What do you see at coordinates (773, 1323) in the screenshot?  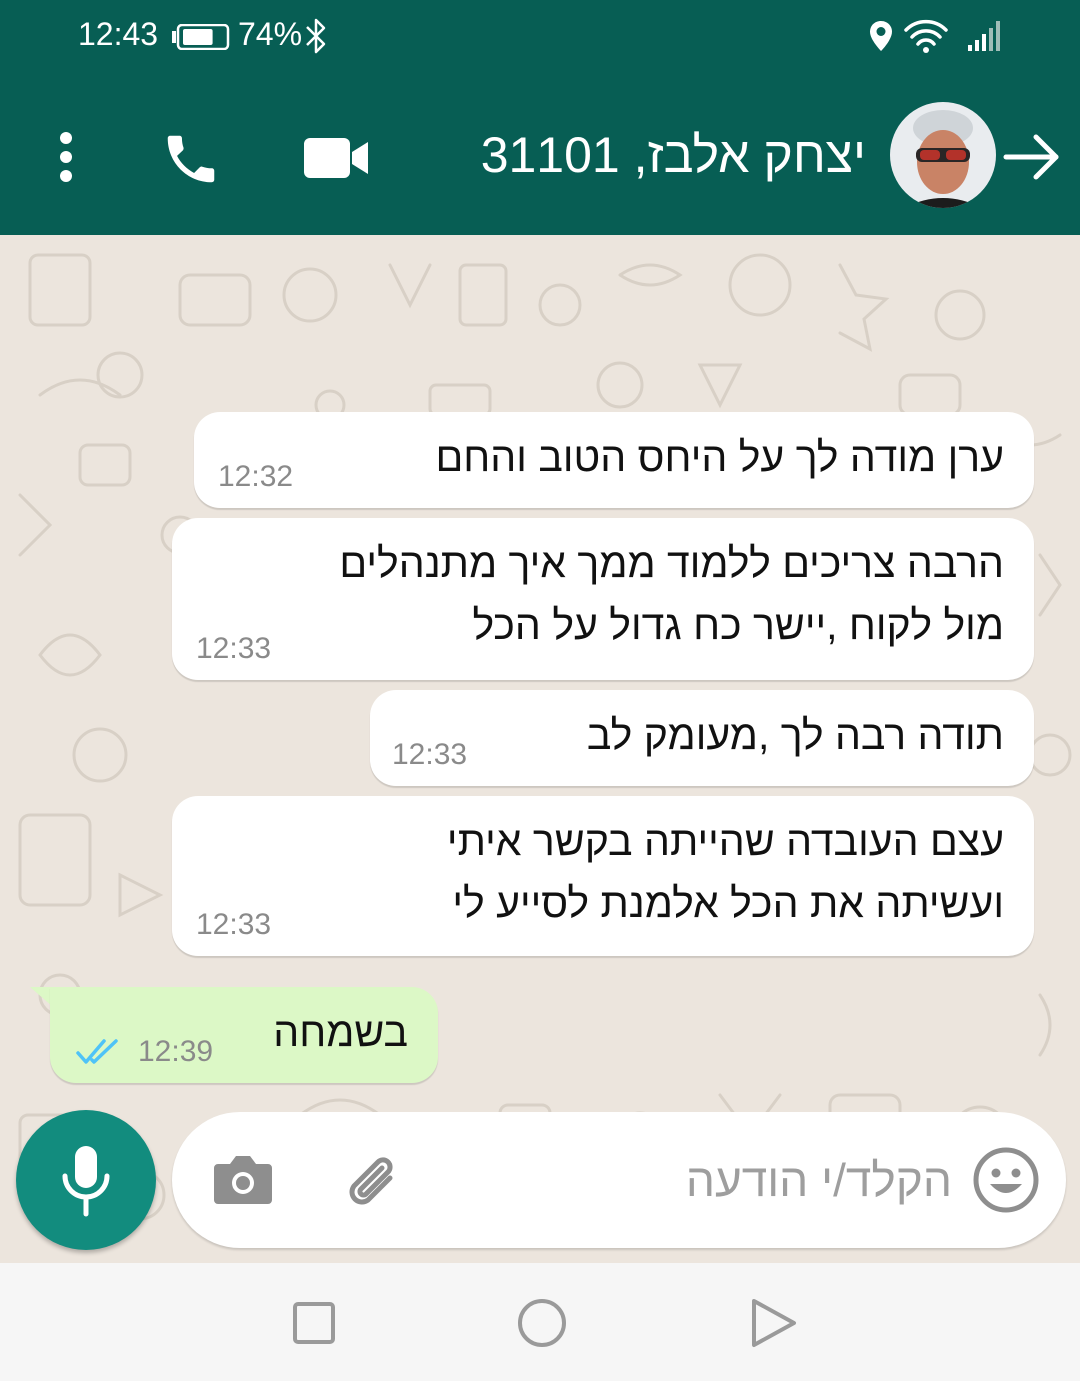 I see `back-icon` at bounding box center [773, 1323].